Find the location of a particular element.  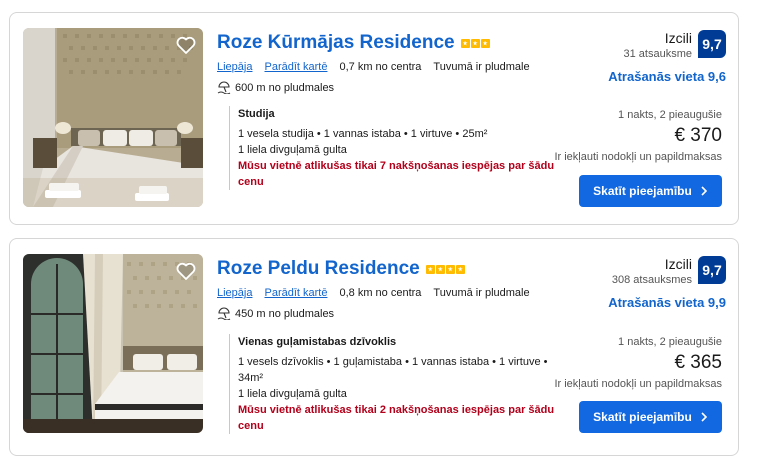

beach-distance: 450 m no pludmales is located at coordinates (285, 313).